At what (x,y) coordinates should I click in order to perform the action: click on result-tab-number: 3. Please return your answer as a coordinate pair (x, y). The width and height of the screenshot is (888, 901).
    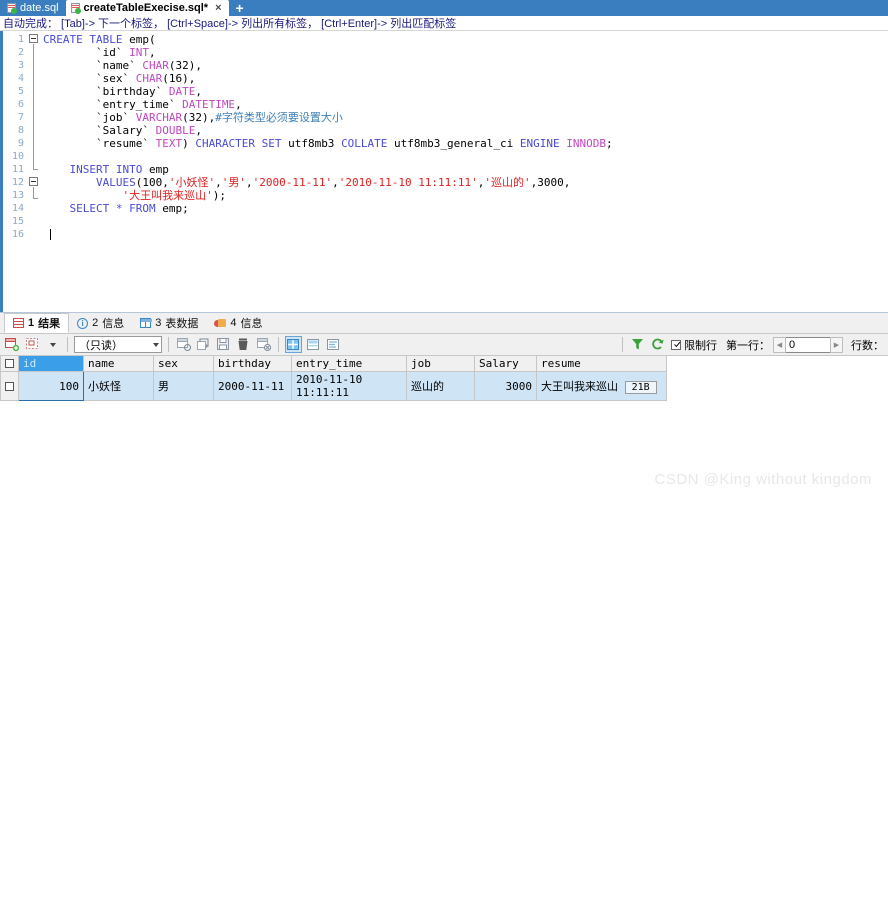
    Looking at the image, I should click on (158, 323).